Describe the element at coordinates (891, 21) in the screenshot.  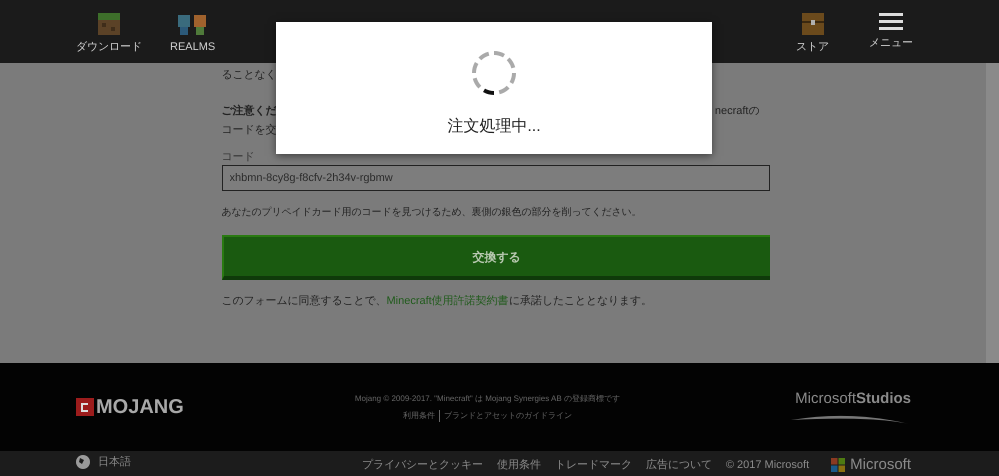
I see `menu-icon` at that location.